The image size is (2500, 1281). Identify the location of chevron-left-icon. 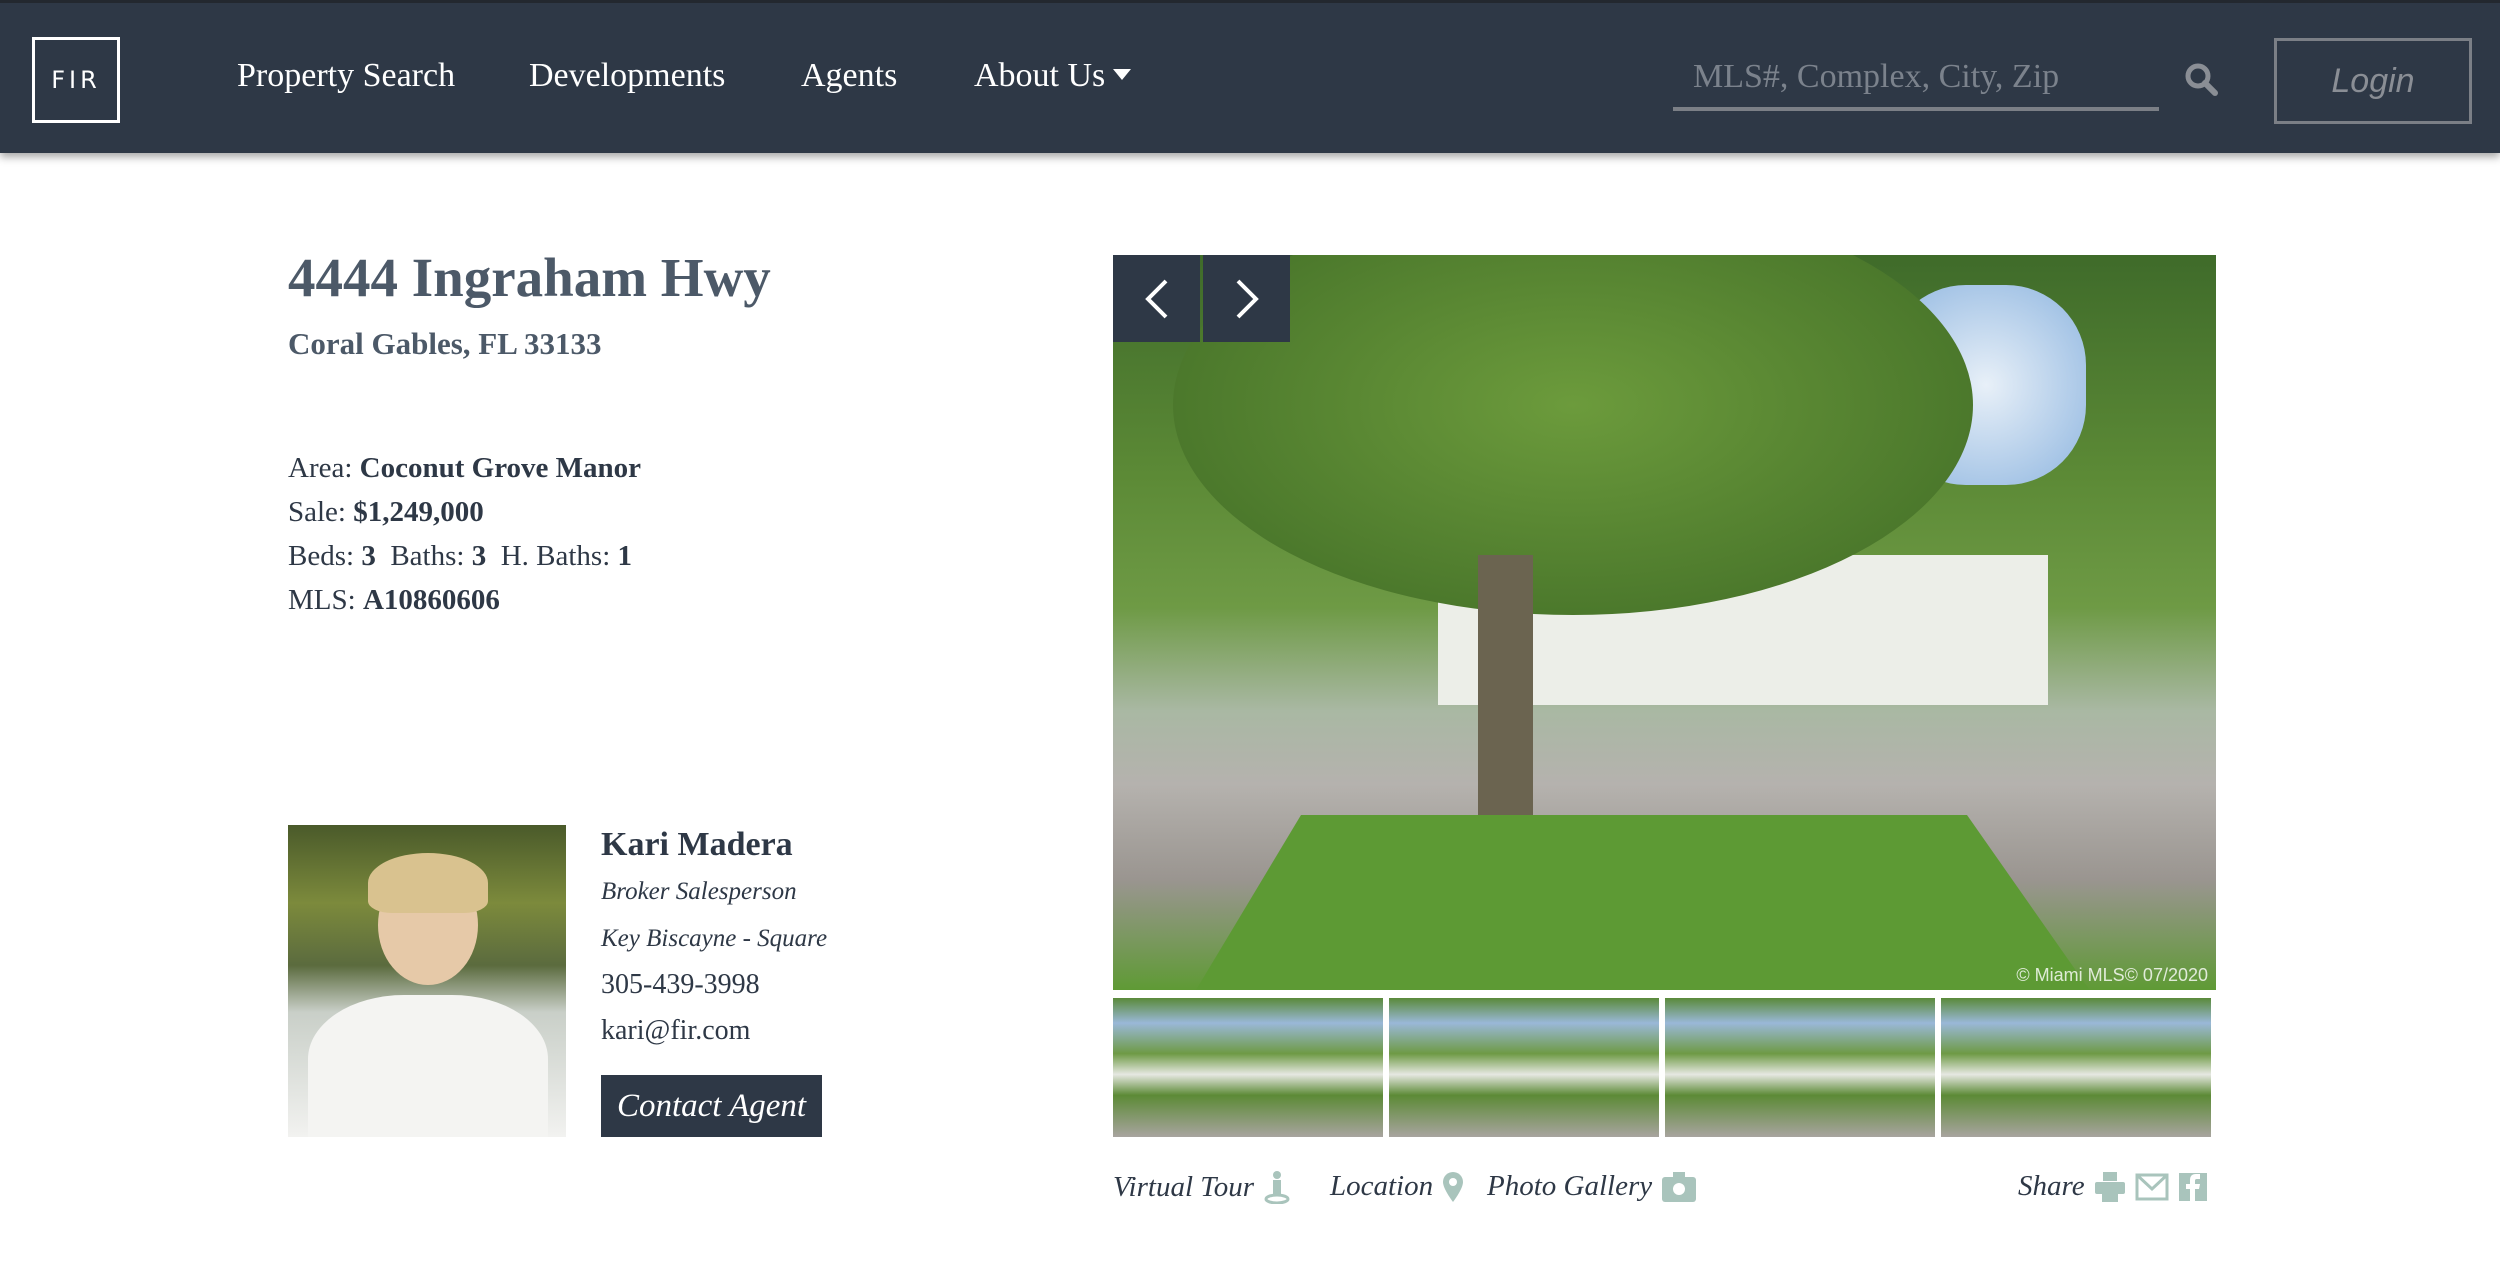
(1155, 298).